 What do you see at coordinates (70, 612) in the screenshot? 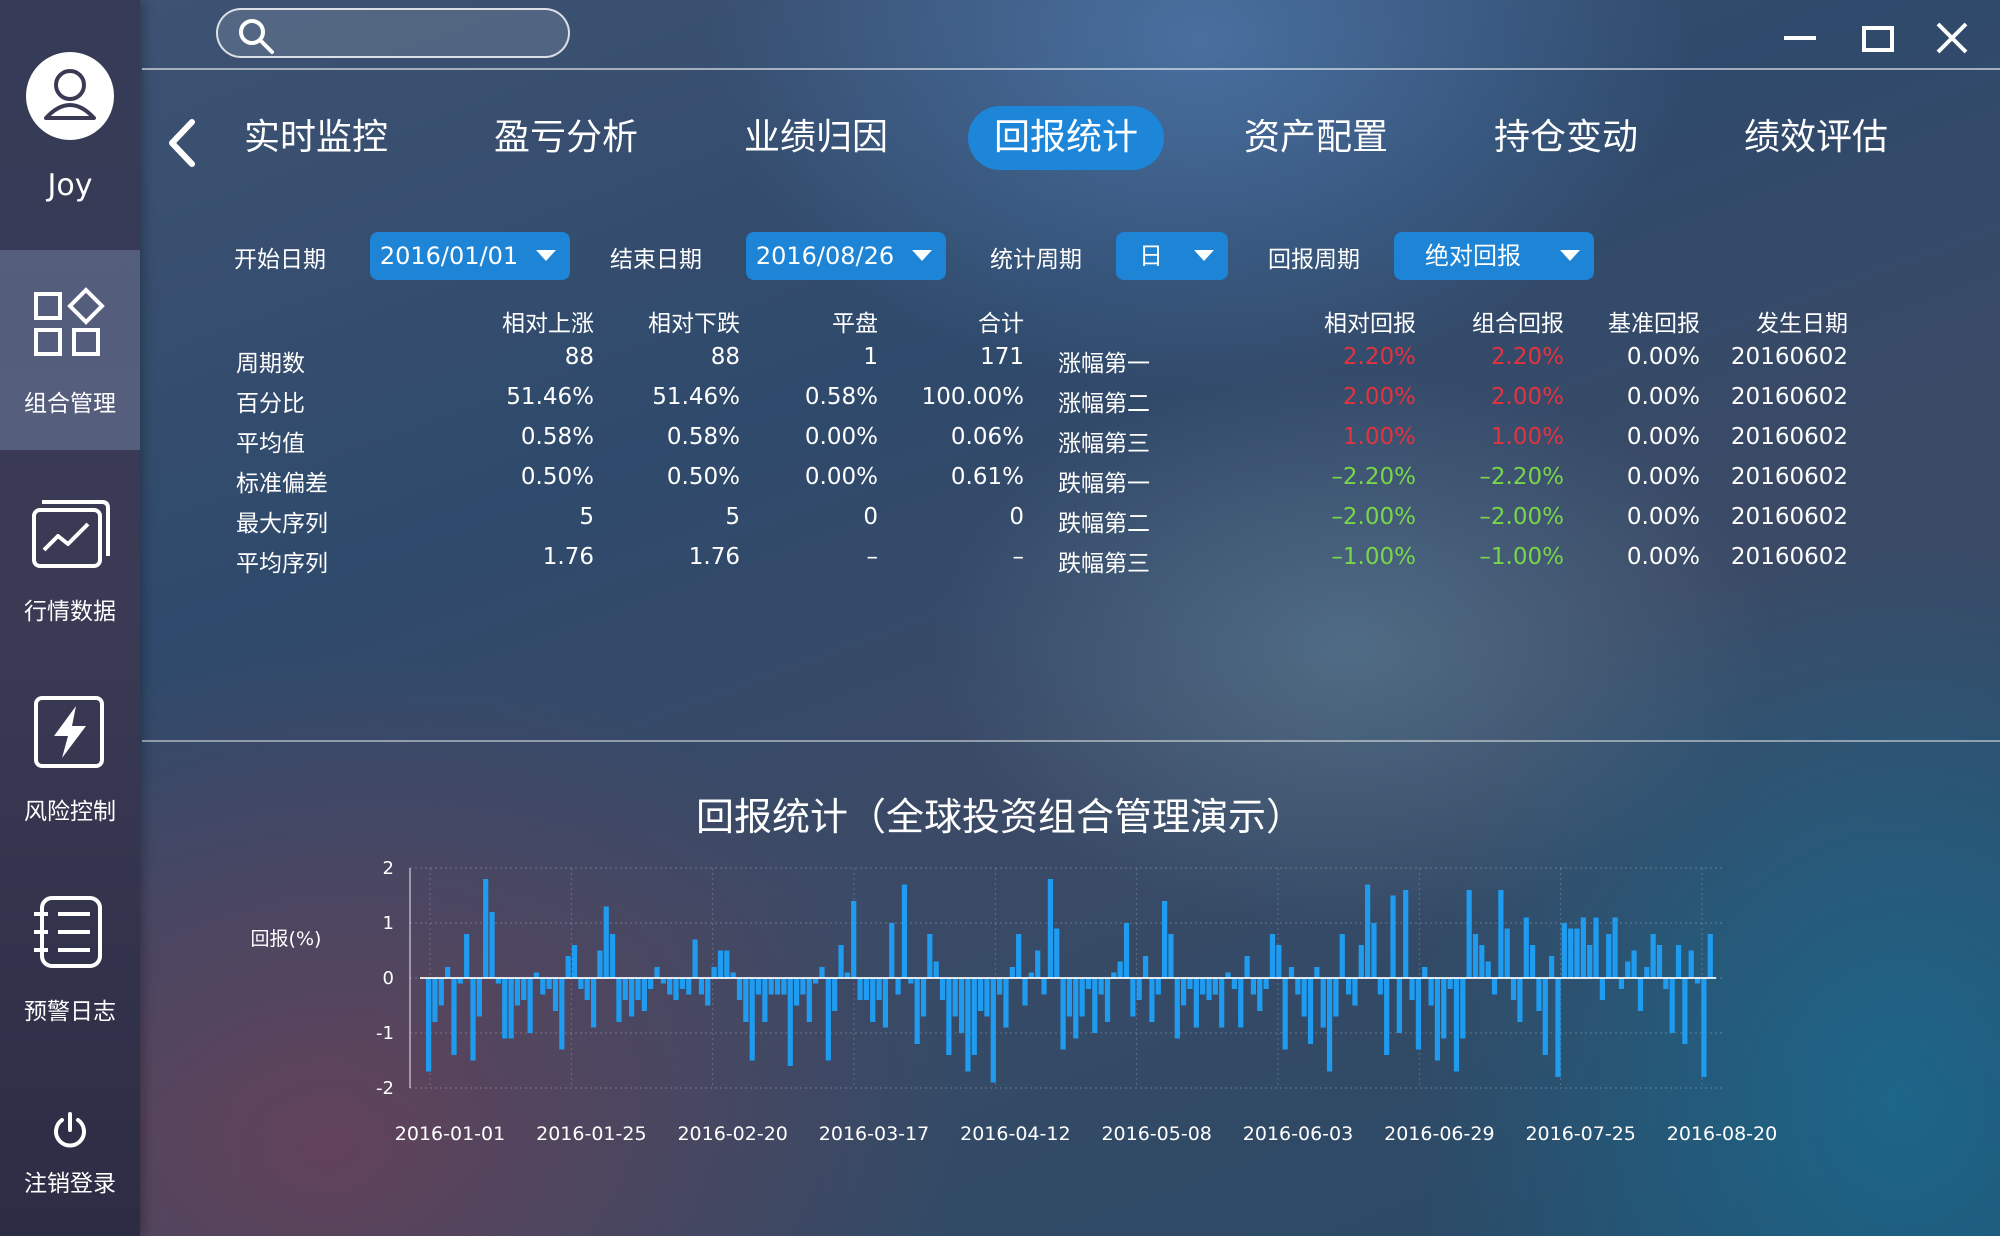
I see `sidebar-item-label: 行情数据` at bounding box center [70, 612].